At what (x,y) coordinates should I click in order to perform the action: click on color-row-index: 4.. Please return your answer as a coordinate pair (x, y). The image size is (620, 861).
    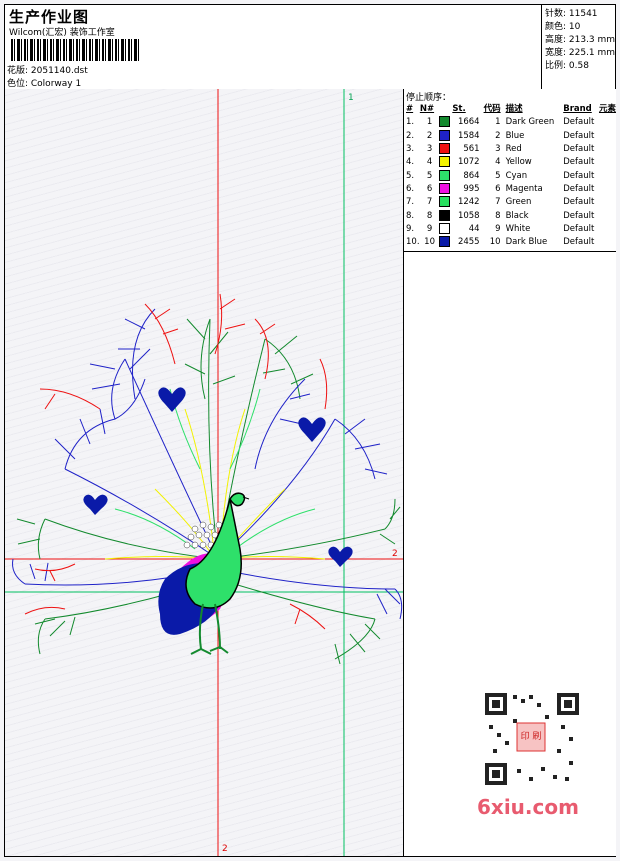
    Looking at the image, I should click on (410, 162).